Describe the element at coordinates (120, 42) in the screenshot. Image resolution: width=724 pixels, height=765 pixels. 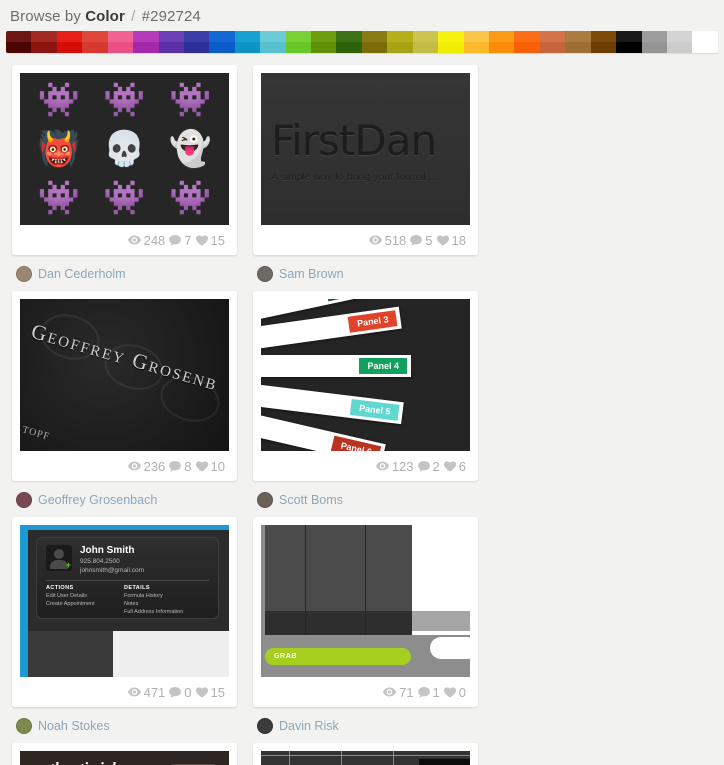
I see `color-swatch-pink` at that location.